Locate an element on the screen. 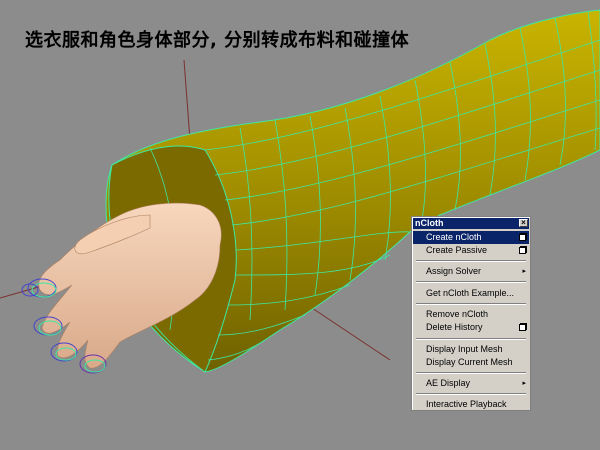 The image size is (600, 450). menu-item-display-current-mesh: Display Current Mesh is located at coordinates (471, 362).